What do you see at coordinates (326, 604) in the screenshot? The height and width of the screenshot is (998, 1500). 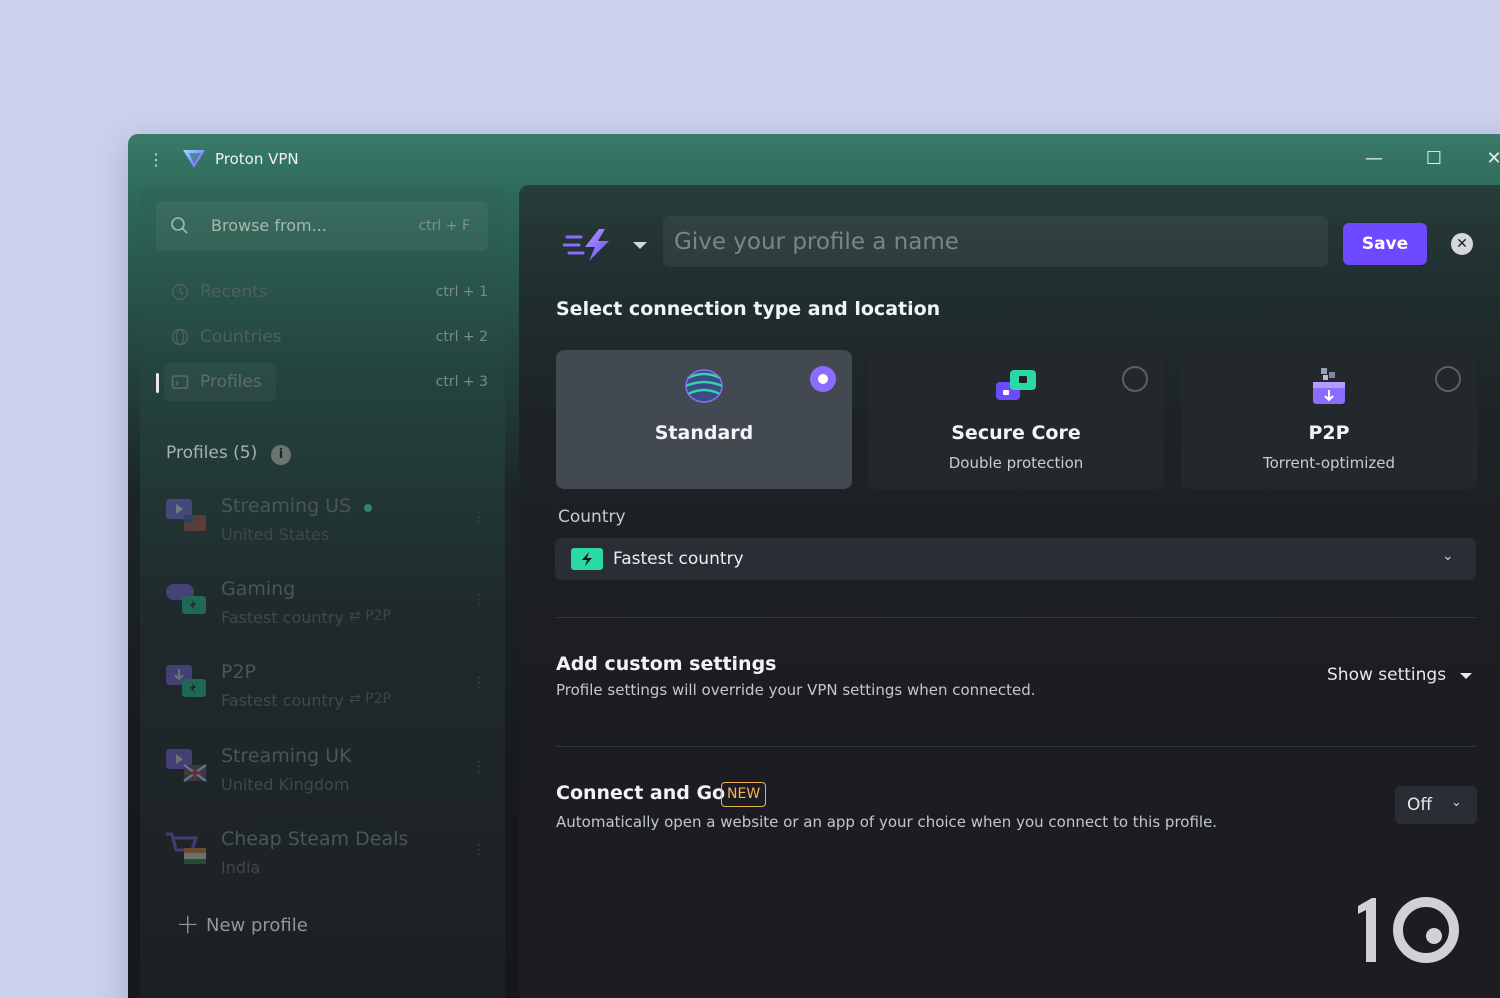 I see `profile-item-gaming: Gaming Fastest country ⇄ P2P ⋮` at bounding box center [326, 604].